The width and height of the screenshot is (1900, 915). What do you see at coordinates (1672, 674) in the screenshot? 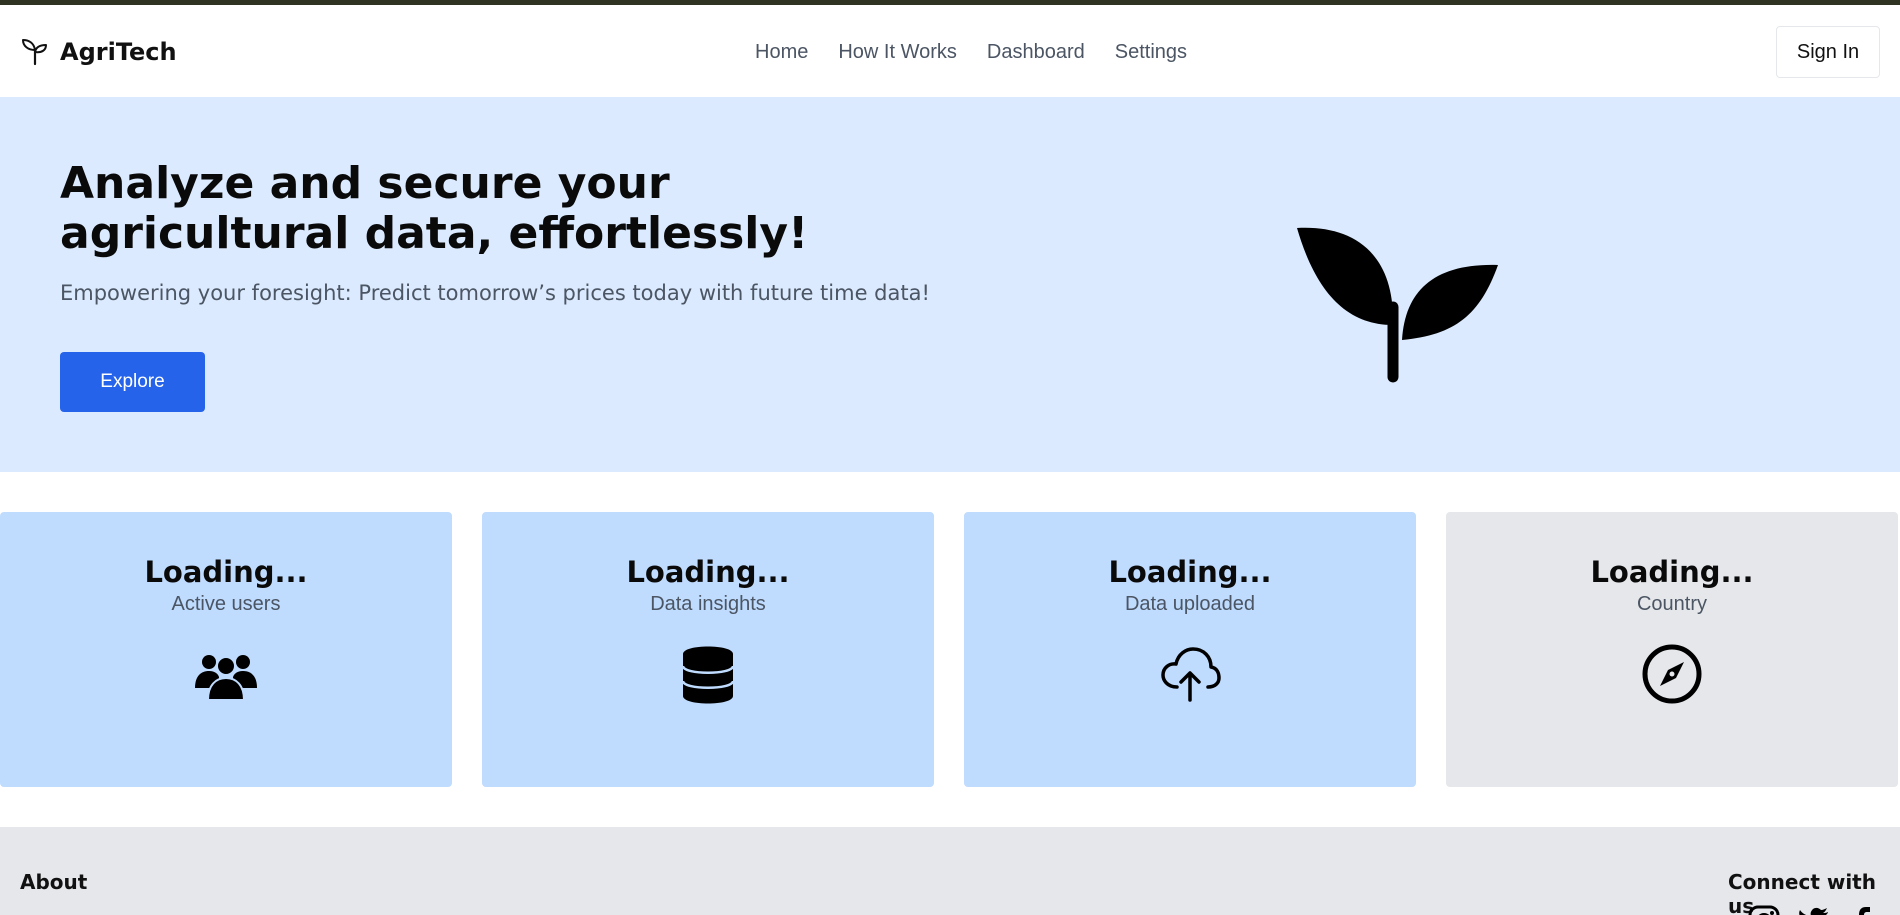
I see `compass-icon` at bounding box center [1672, 674].